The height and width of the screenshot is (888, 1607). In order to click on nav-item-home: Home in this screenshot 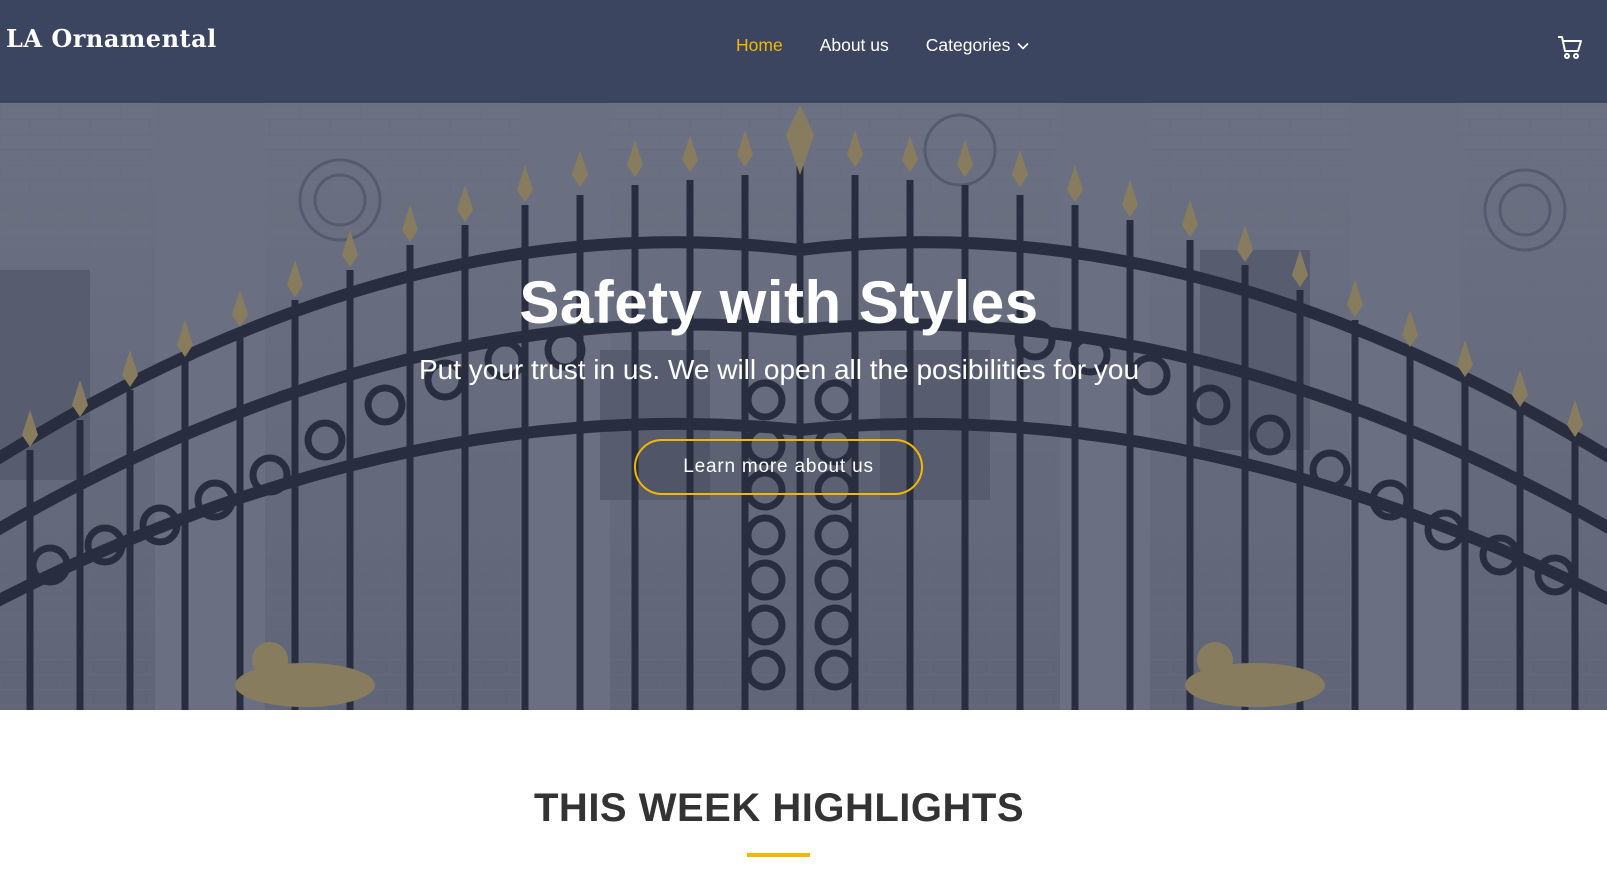, I will do `click(759, 45)`.